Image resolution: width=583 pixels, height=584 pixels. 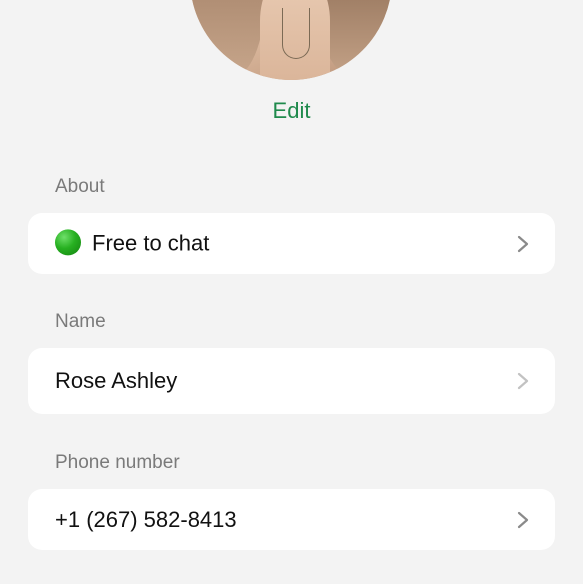 I want to click on name-row: Rose Ashley, so click(x=291, y=381).